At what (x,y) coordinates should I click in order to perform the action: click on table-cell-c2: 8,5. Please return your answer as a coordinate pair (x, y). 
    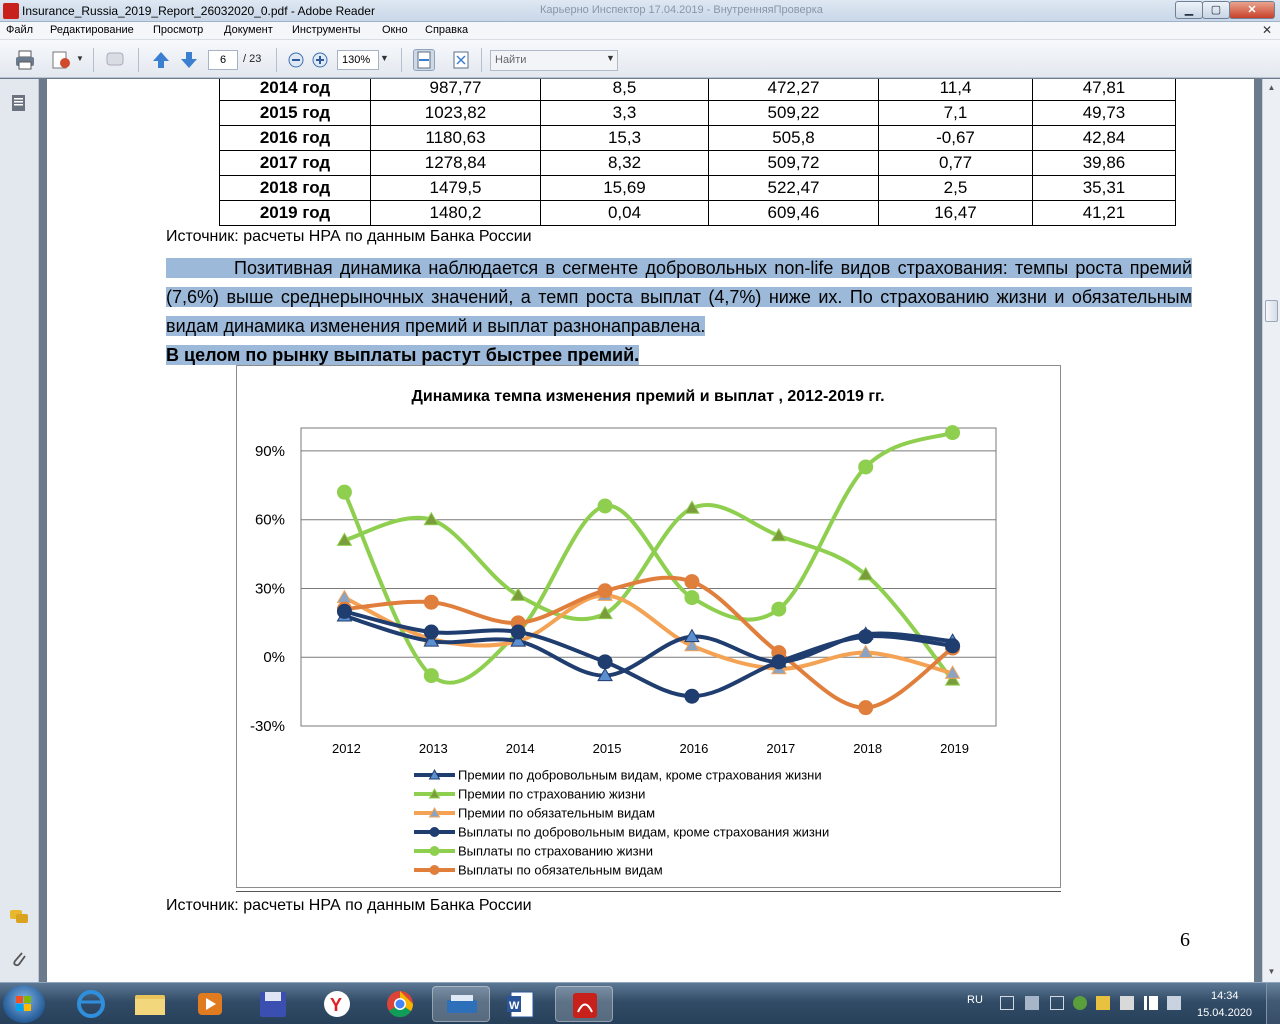
    Looking at the image, I should click on (624, 90).